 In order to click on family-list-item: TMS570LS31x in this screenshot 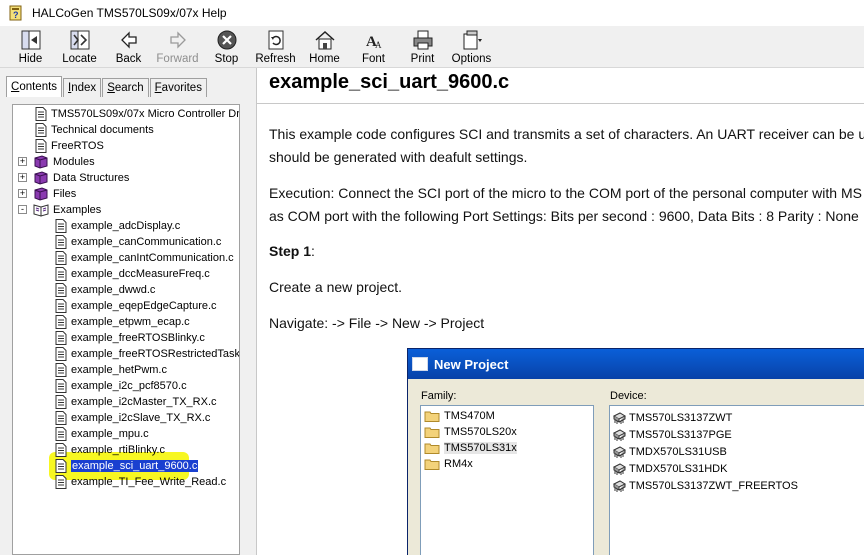, I will do `click(470, 448)`.